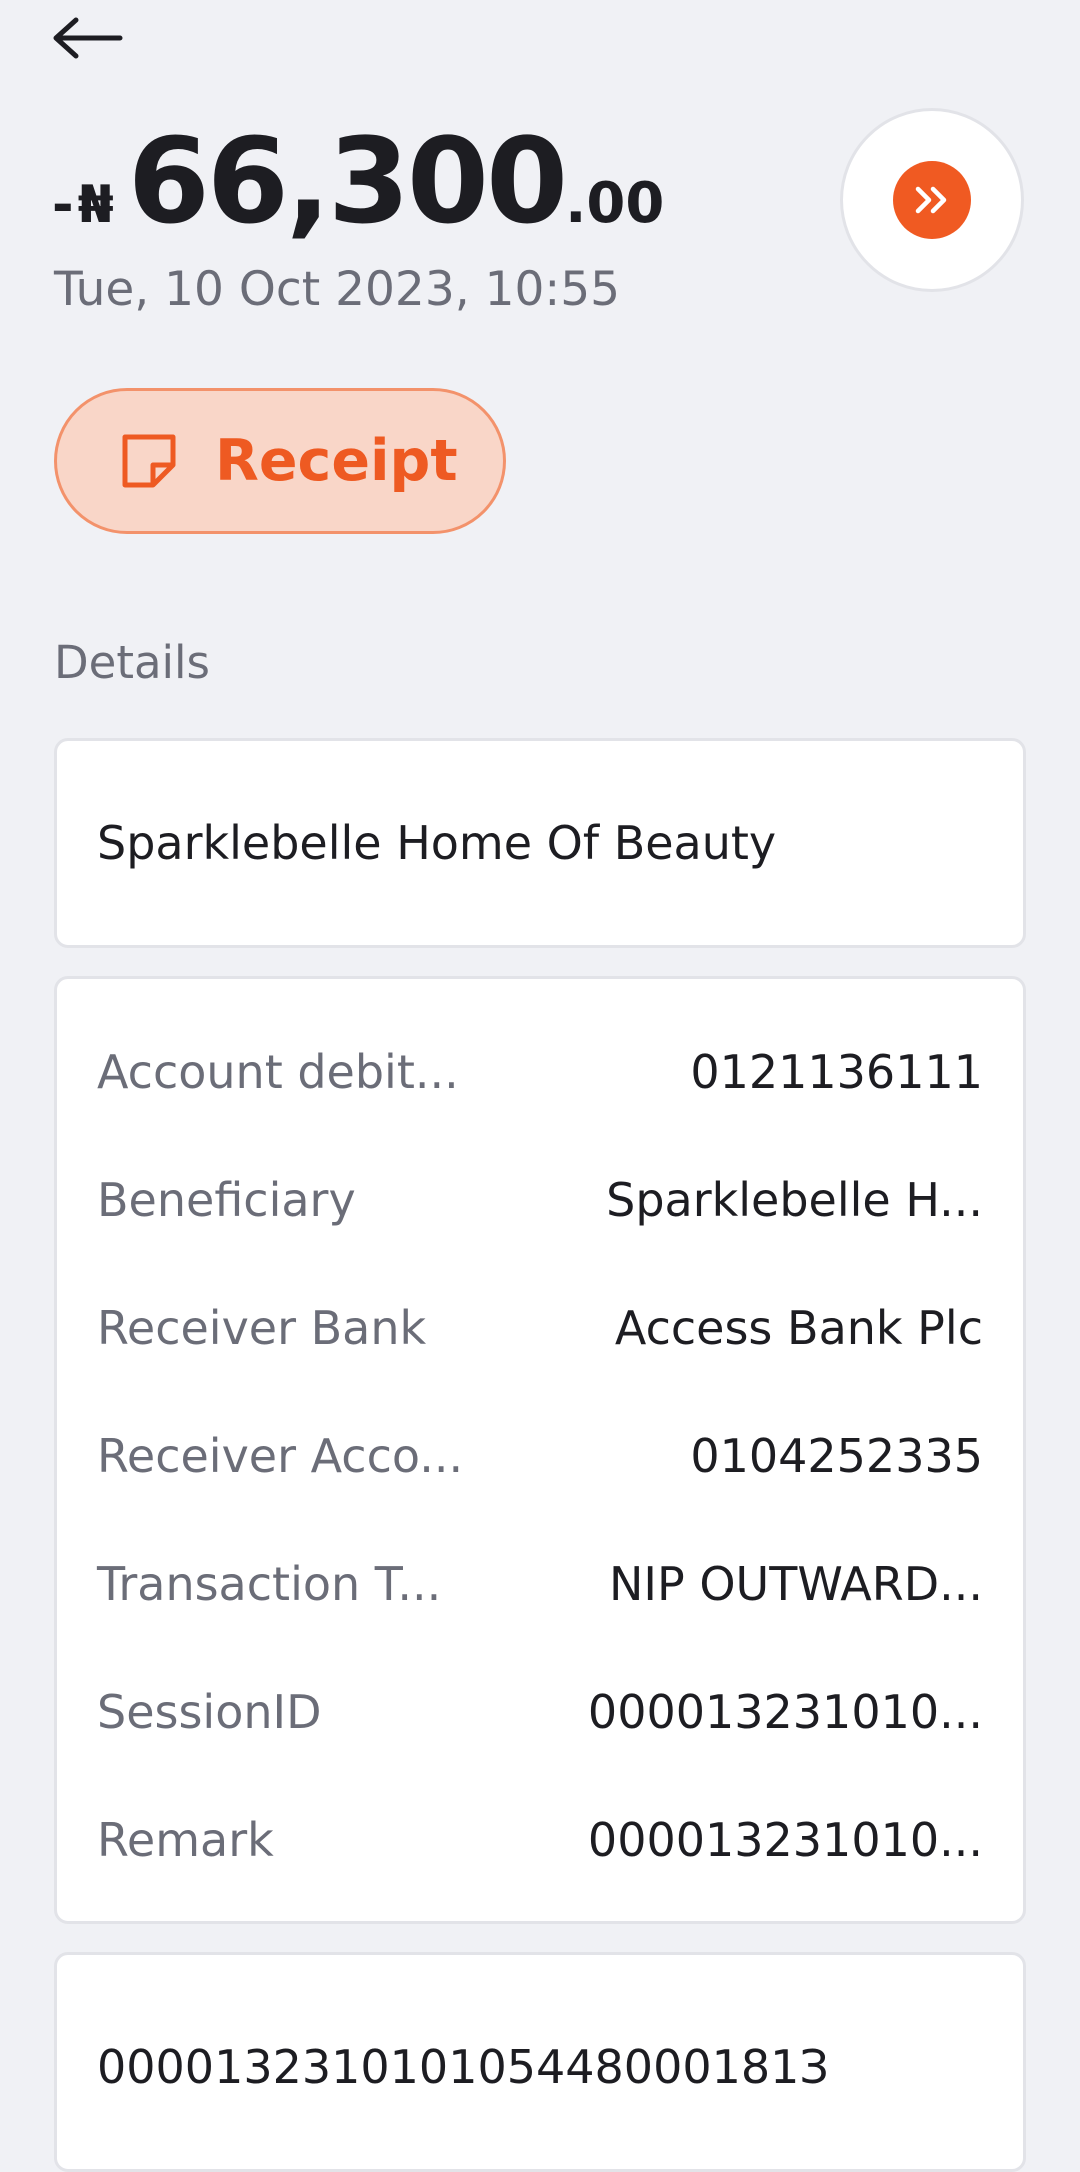  Describe the element at coordinates (95, 205) in the screenshot. I see `currency-symbol: ₦` at that location.